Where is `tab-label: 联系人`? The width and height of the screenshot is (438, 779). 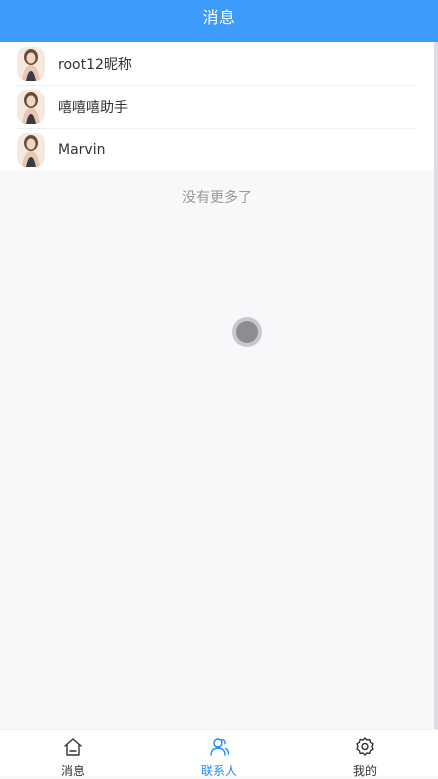
tab-label: 联系人 is located at coordinates (218, 771).